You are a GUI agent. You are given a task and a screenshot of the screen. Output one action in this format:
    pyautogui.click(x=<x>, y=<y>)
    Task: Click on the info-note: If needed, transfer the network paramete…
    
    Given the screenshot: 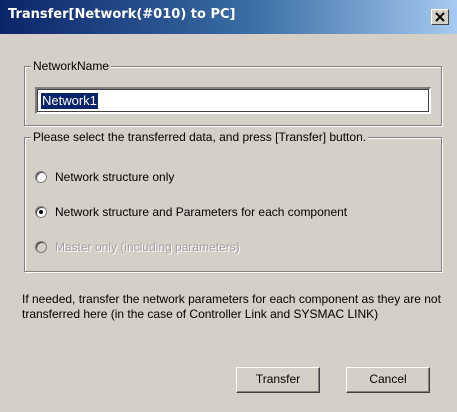 What is the action you would take?
    pyautogui.click(x=231, y=306)
    